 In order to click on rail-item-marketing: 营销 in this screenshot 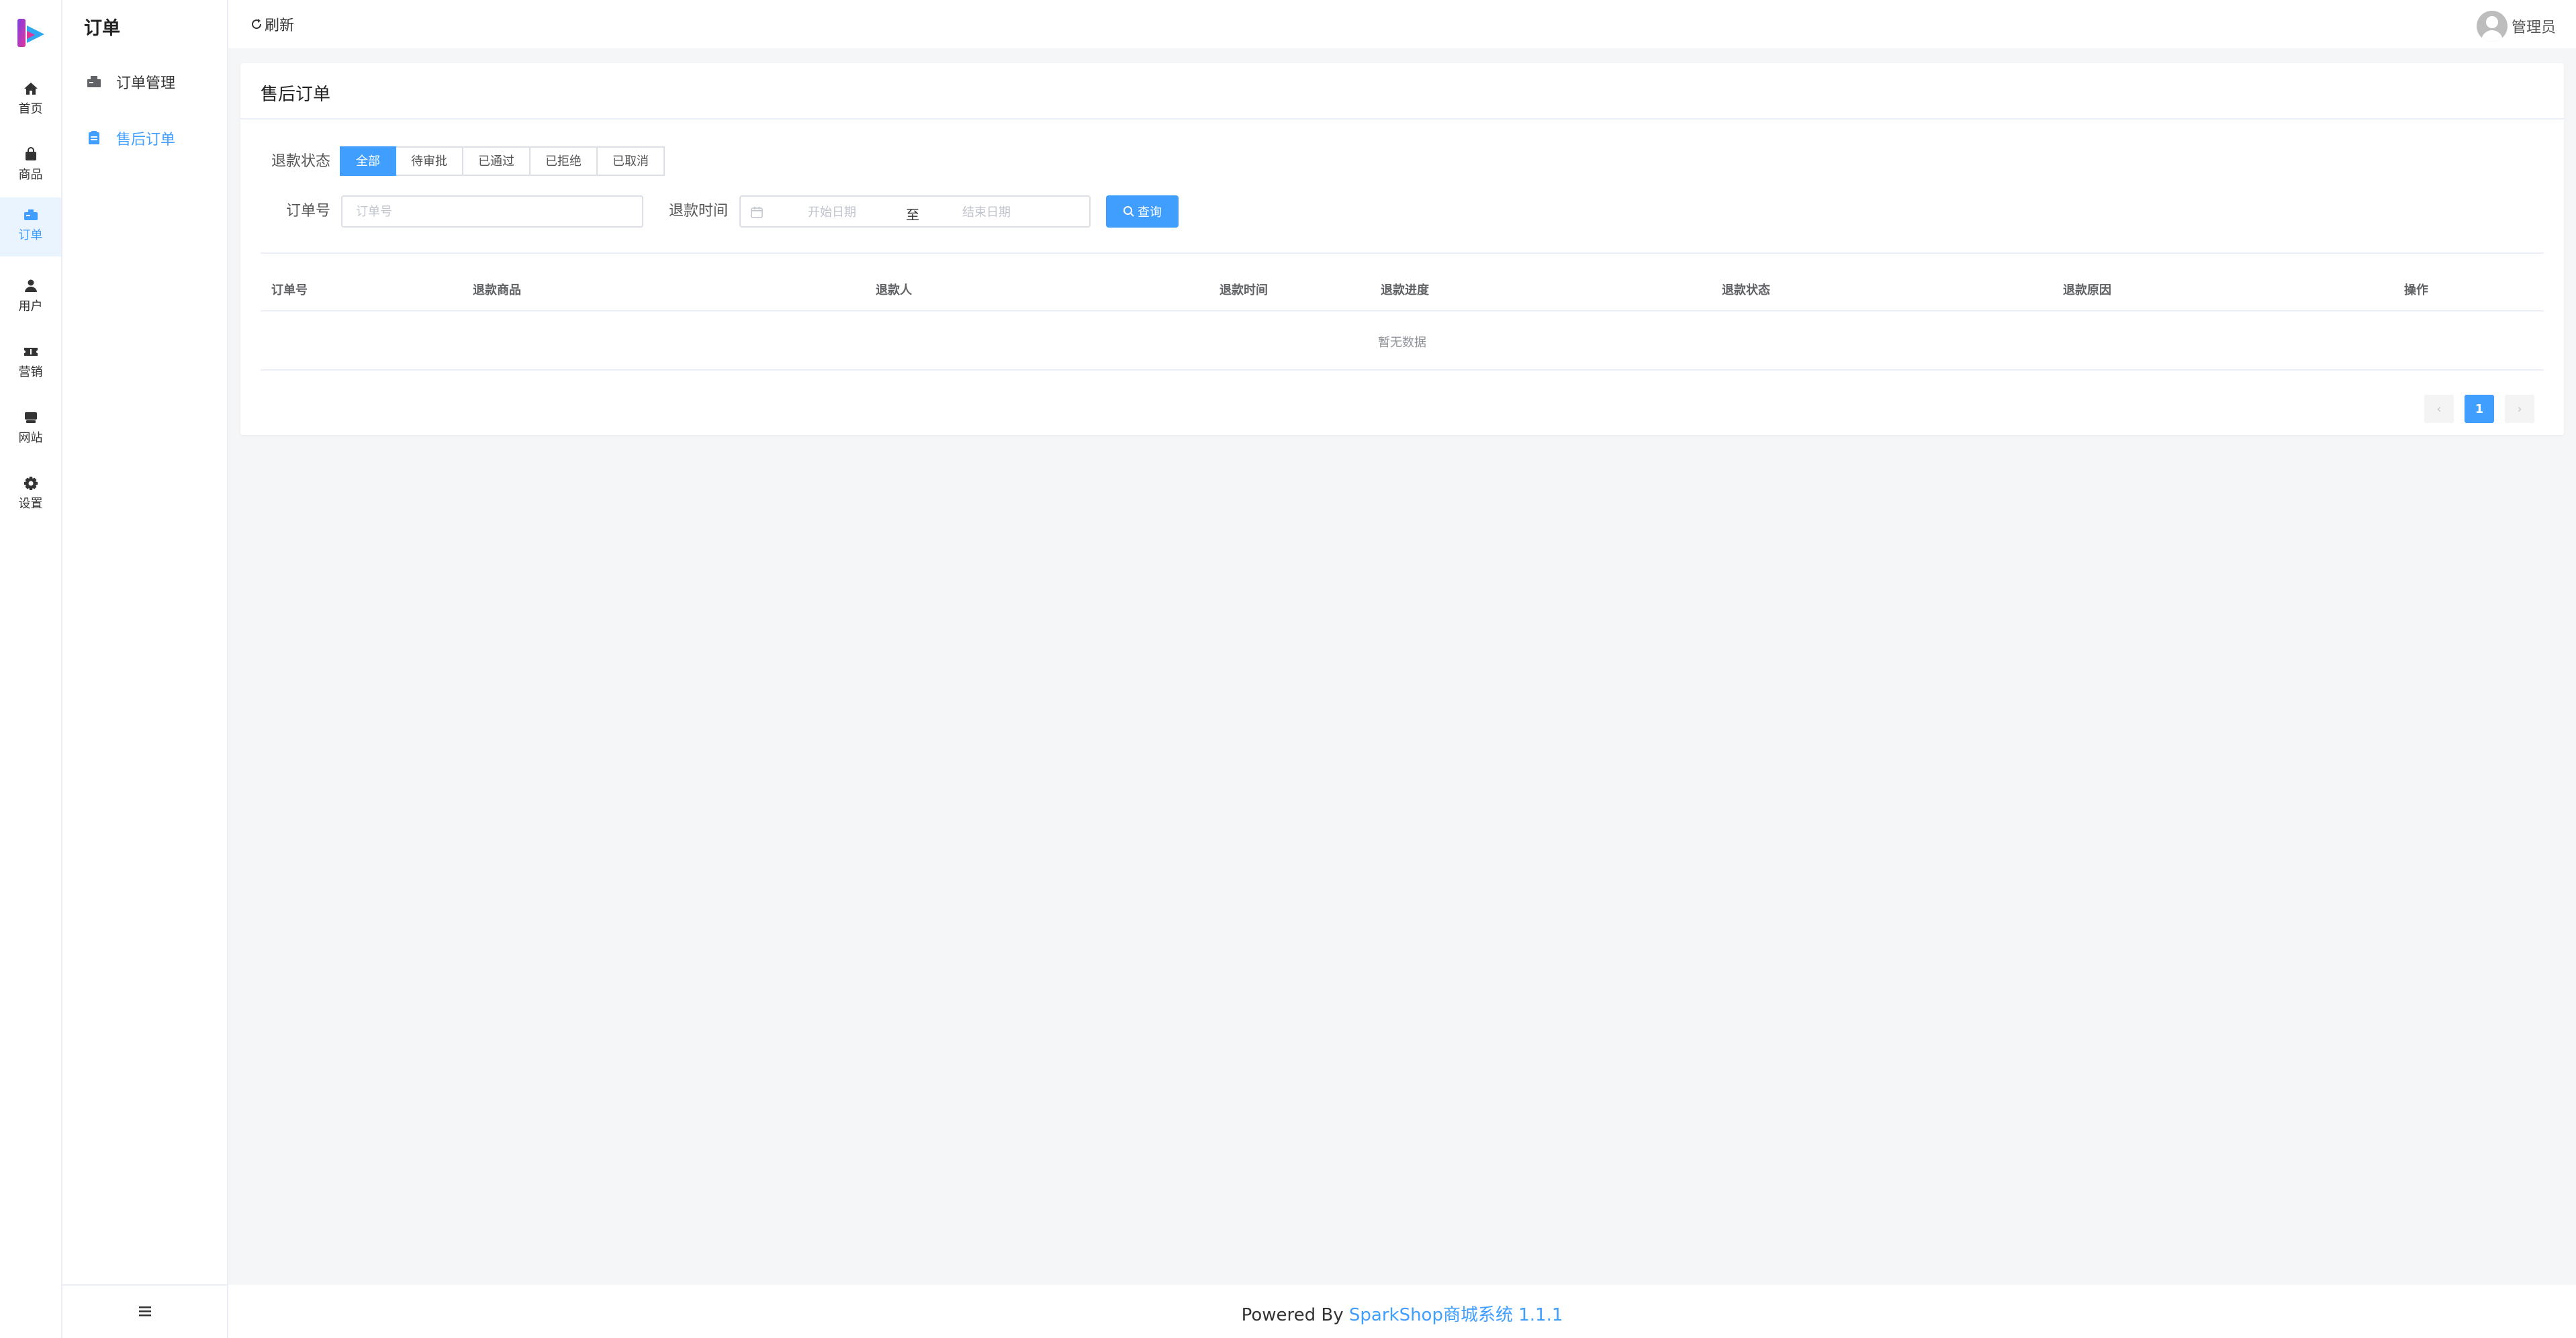, I will do `click(30, 363)`.